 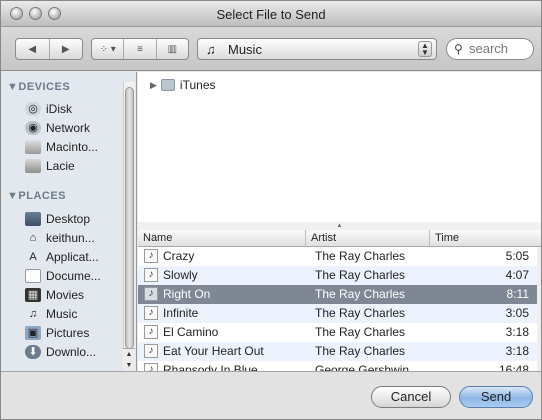 I want to click on row-time: 8:11, so click(x=517, y=294).